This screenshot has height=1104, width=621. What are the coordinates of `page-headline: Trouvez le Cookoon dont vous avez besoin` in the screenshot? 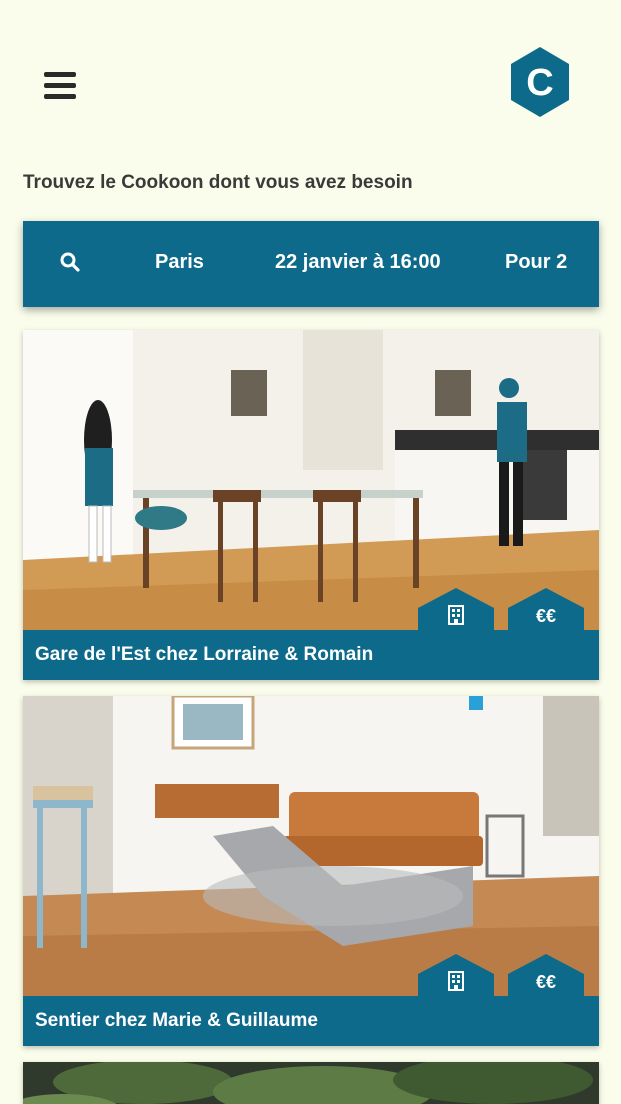 It's located at (218, 182).